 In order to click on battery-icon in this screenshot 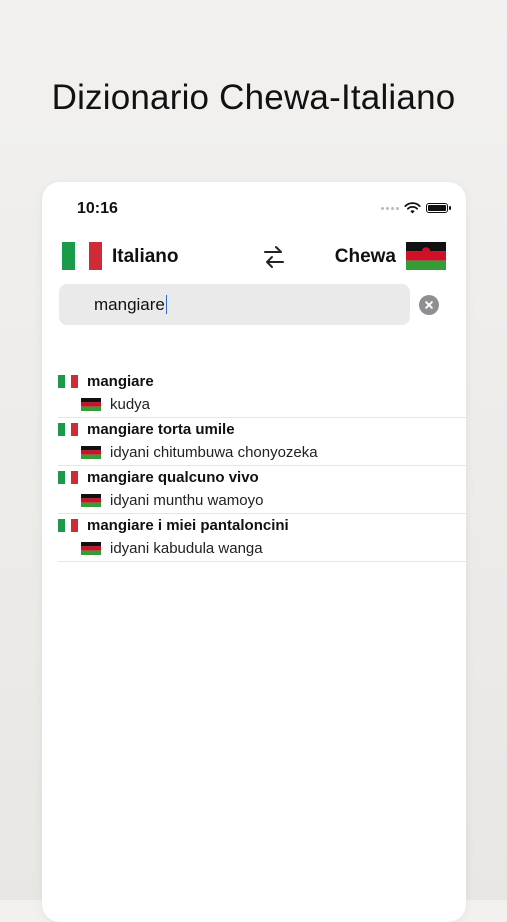, I will do `click(438, 208)`.